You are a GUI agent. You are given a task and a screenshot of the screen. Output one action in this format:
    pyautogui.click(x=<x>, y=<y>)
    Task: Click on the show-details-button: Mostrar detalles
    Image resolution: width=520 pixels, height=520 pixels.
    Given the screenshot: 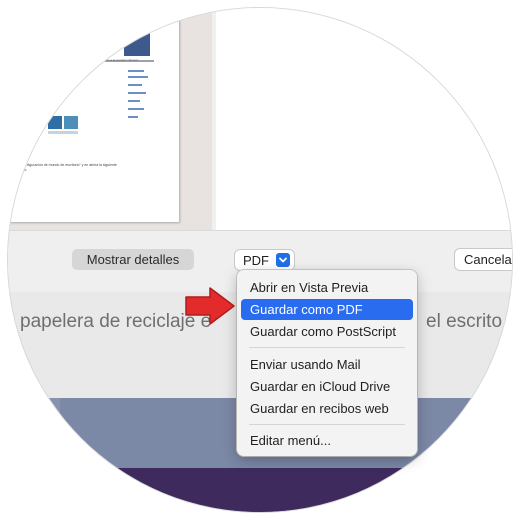 What is the action you would take?
    pyautogui.click(x=133, y=259)
    